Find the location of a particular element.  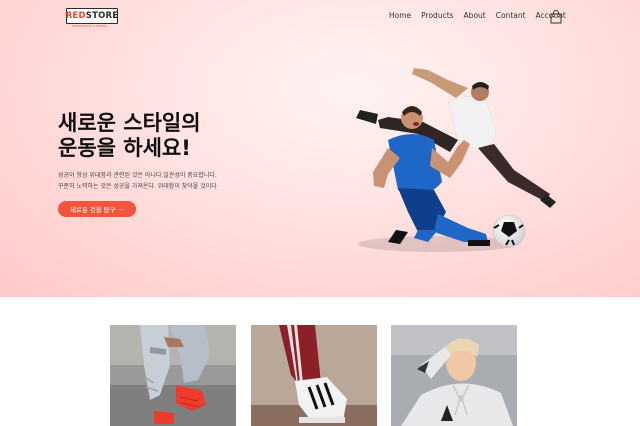

woman-hoodie-image is located at coordinates (454, 375).